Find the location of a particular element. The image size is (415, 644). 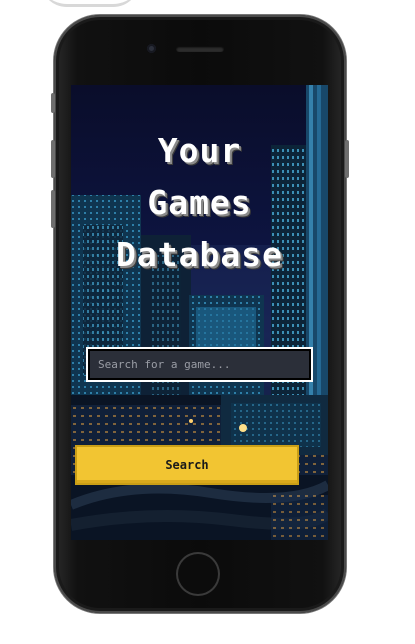

front-camera is located at coordinates (151, 48).